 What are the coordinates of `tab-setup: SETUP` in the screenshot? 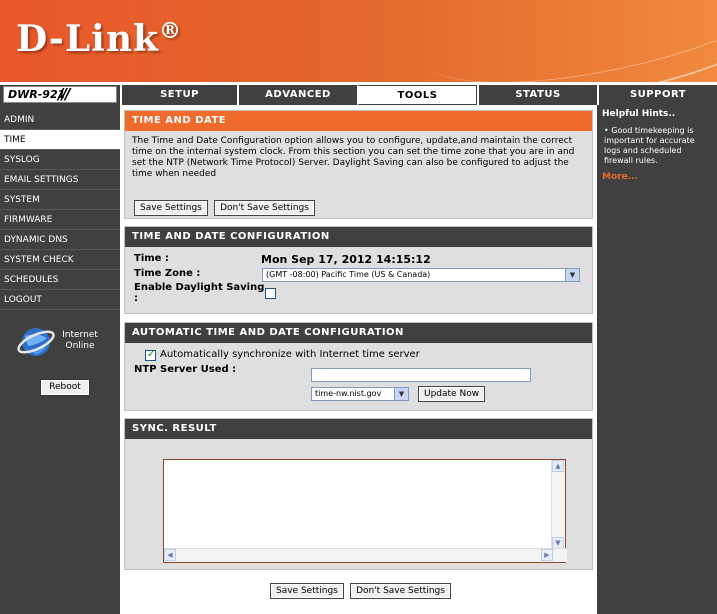 It's located at (178, 95).